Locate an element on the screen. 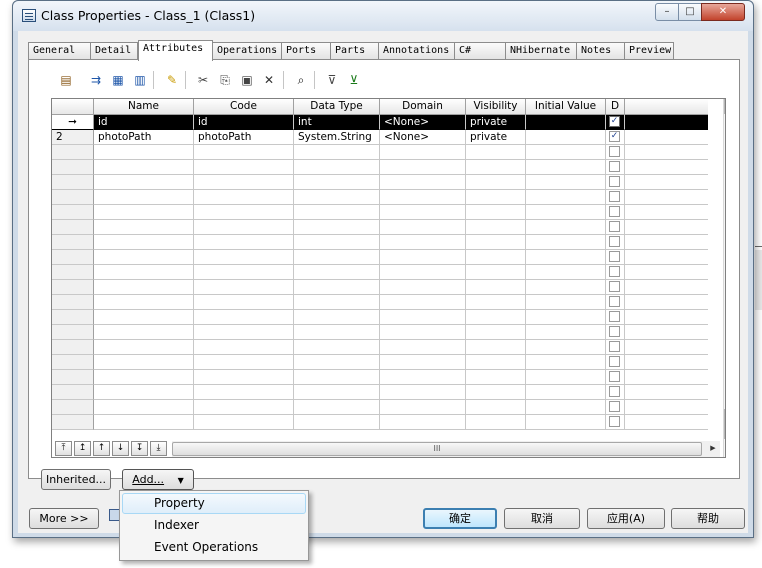 Image resolution: width=762 pixels, height=568 pixels. cell-data-type: int is located at coordinates (337, 122).